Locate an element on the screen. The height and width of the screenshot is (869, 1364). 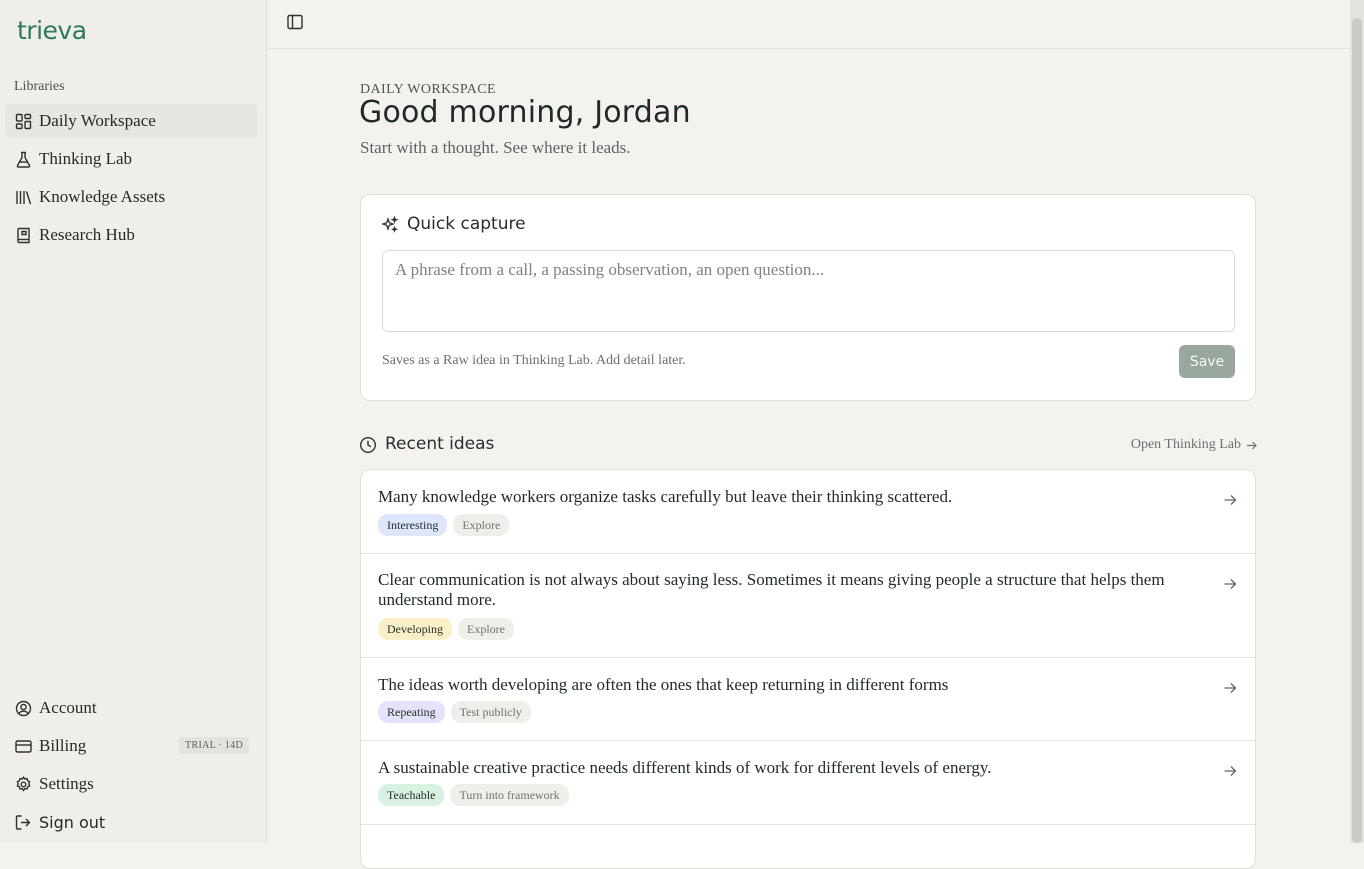
sidebar-item-label: Thinking Lab is located at coordinates (86, 158).